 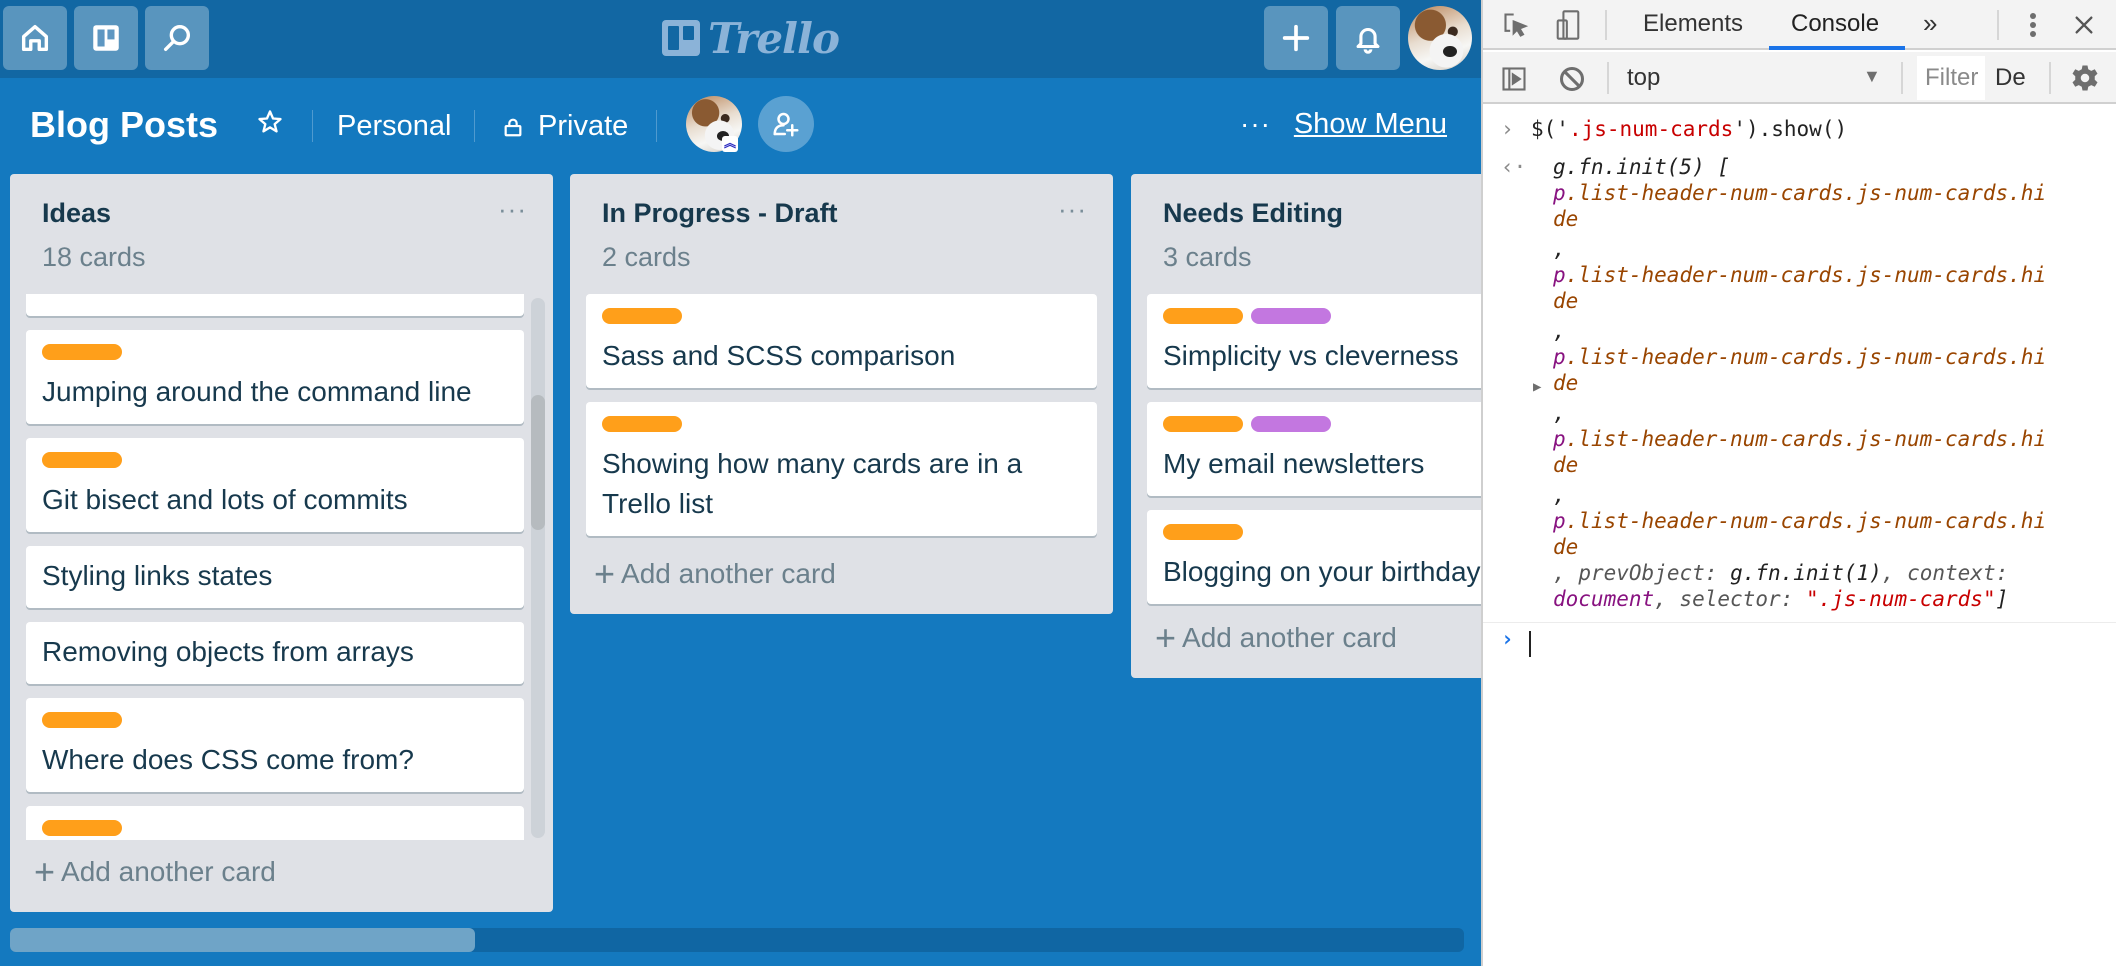 I want to click on card: Blogging on your birthday, so click(x=1314, y=557).